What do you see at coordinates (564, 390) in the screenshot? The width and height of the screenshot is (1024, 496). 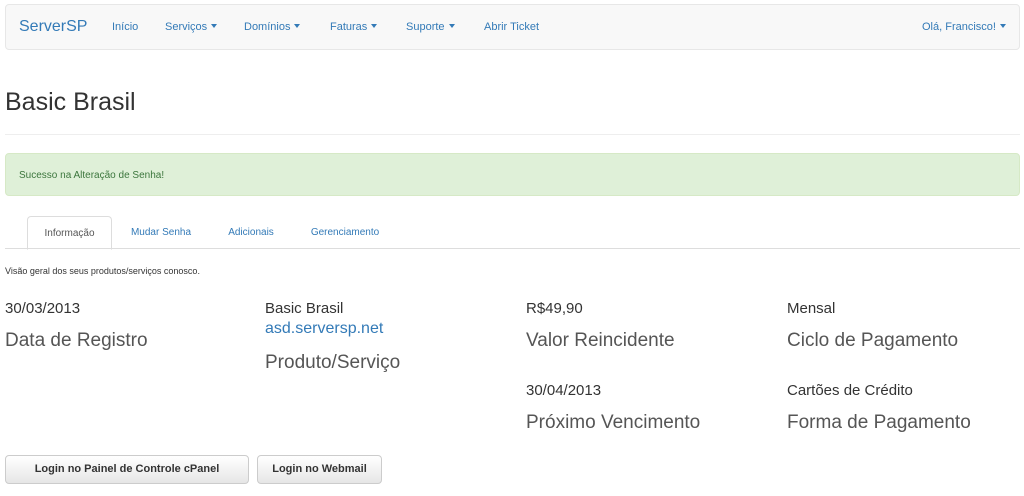 I see `next-due-date: 30/04/2013` at bounding box center [564, 390].